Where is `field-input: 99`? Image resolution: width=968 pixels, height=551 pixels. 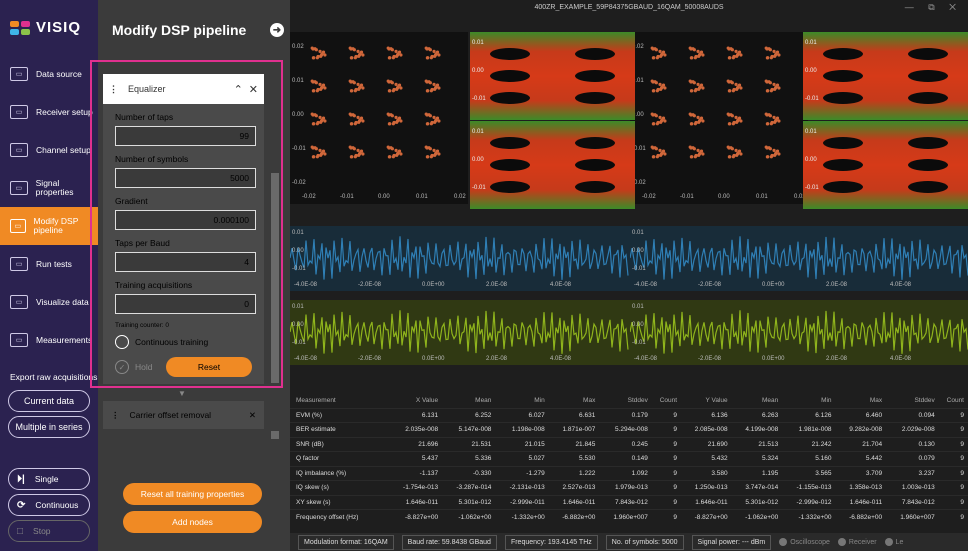
field-input: 99 is located at coordinates (185, 136).